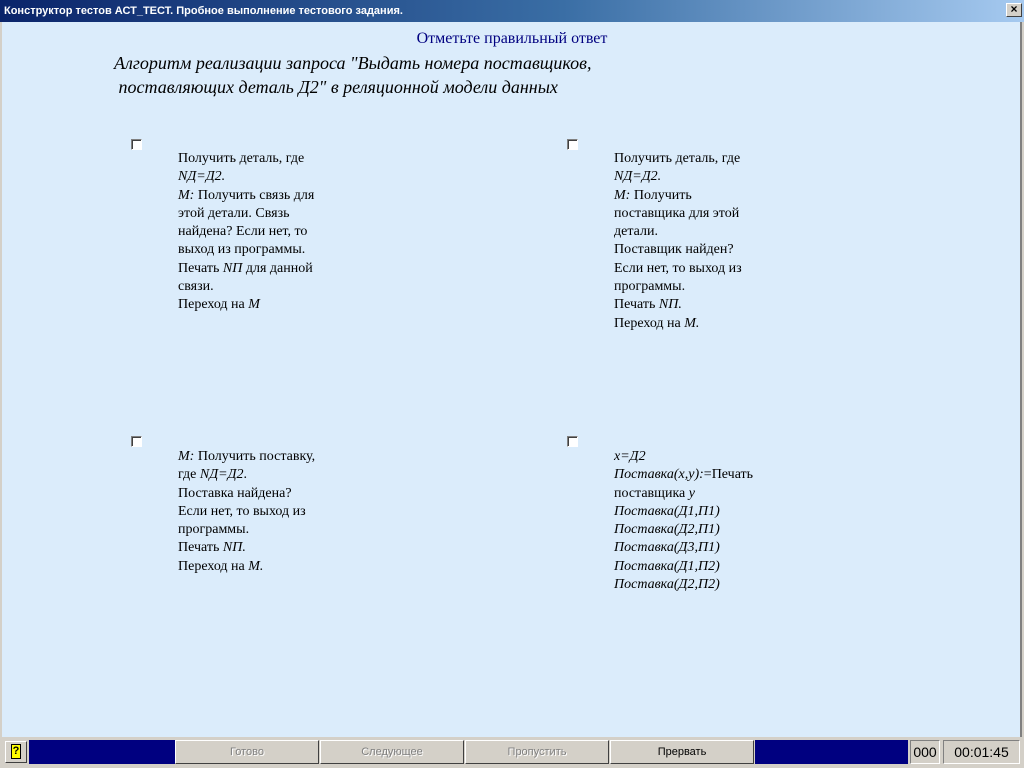 This screenshot has height=768, width=1024. I want to click on answer-line: поставщика для этой, so click(678, 214).